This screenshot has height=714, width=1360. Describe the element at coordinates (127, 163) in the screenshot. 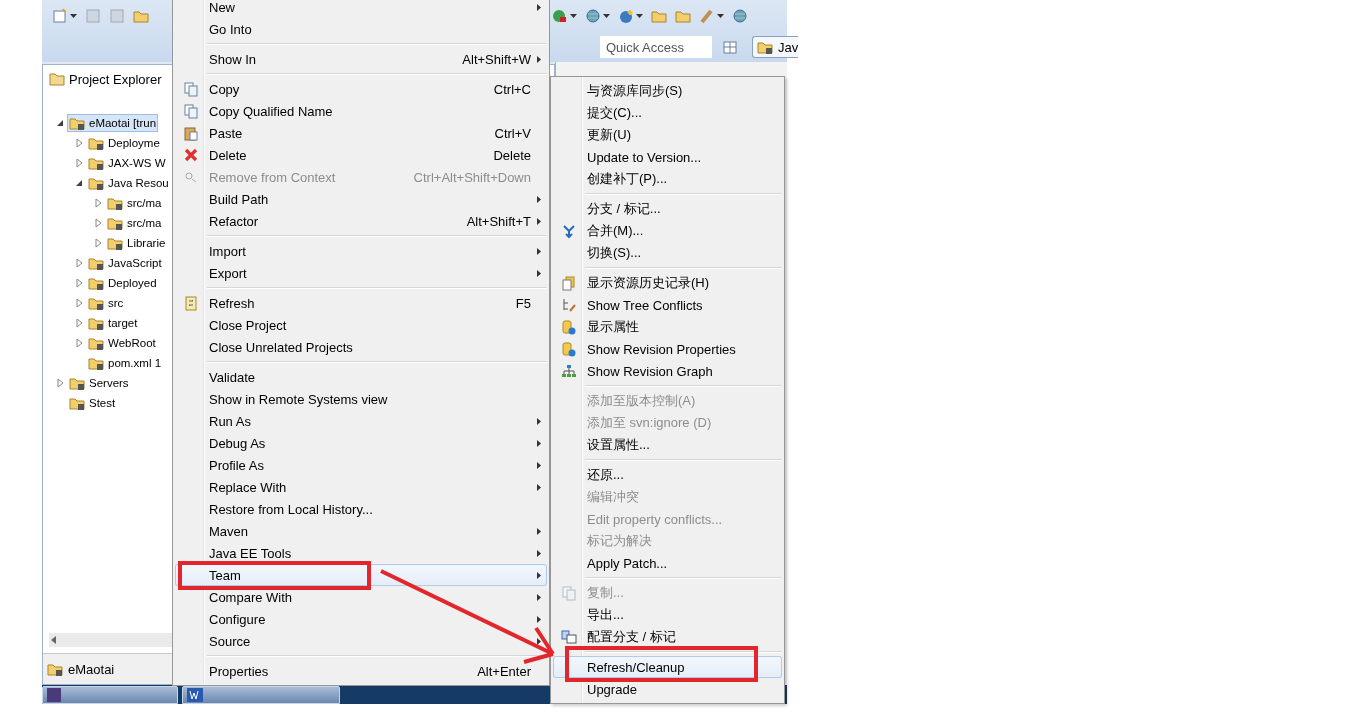

I see `tree-item: JAX-WS W` at that location.